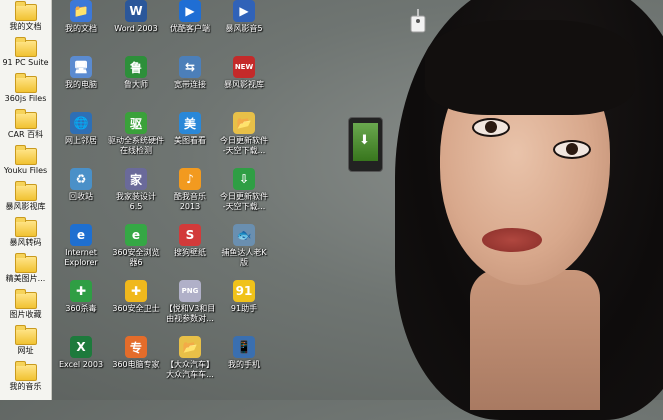 This screenshot has height=420, width=663. What do you see at coordinates (25, 242) in the screenshot?
I see `sidebar-item-label: 暴风转码` at bounding box center [25, 242].